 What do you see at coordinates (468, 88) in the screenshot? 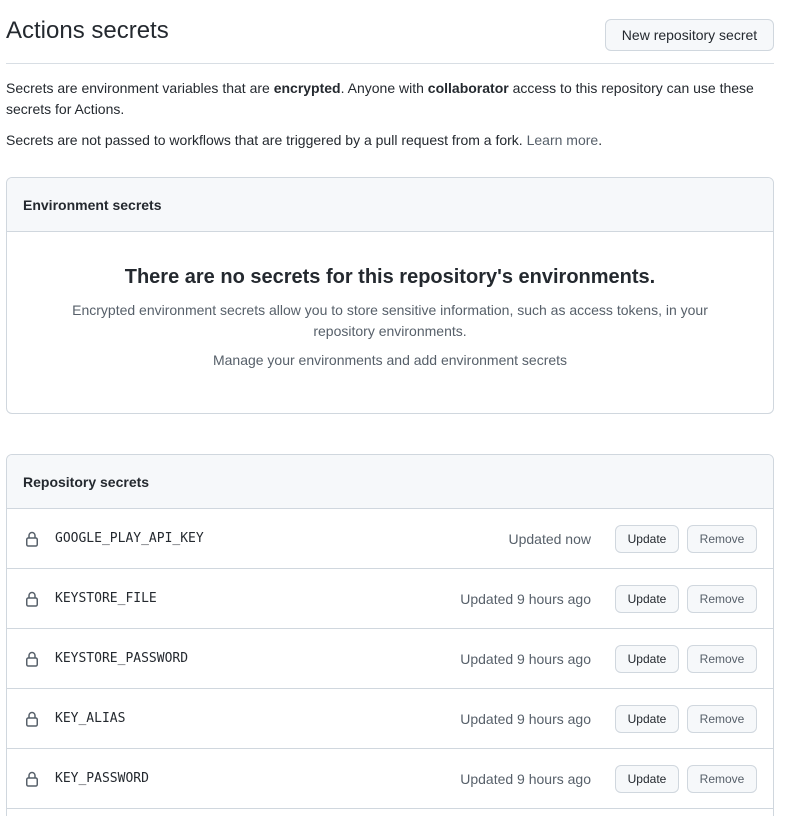
I see `description-emphasis-collaborator: collaborator` at bounding box center [468, 88].